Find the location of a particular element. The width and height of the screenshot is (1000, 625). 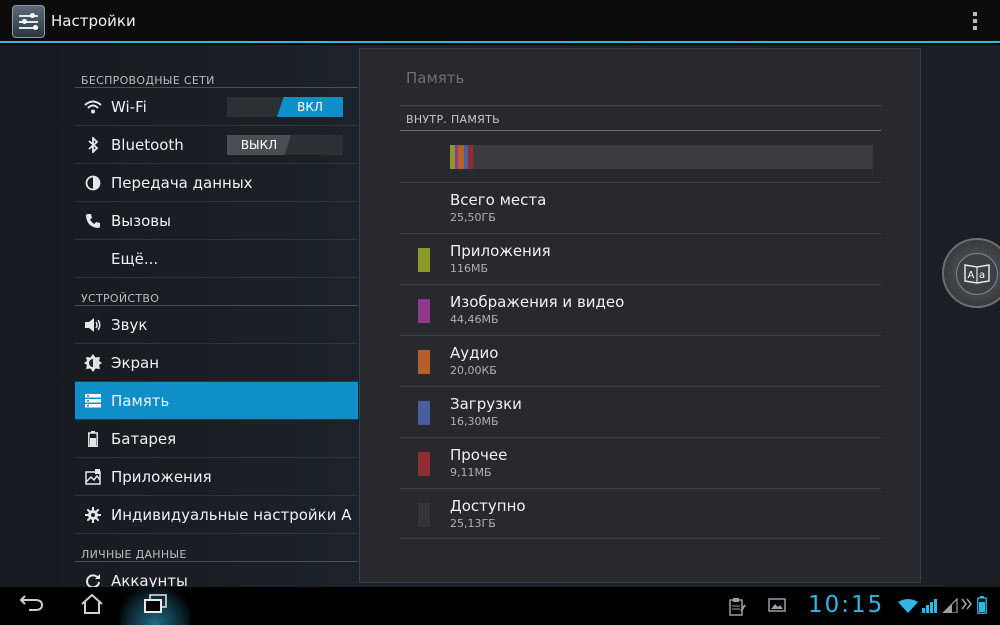

sidebar-item-data-usage: Передача данных is located at coordinates (216, 183).